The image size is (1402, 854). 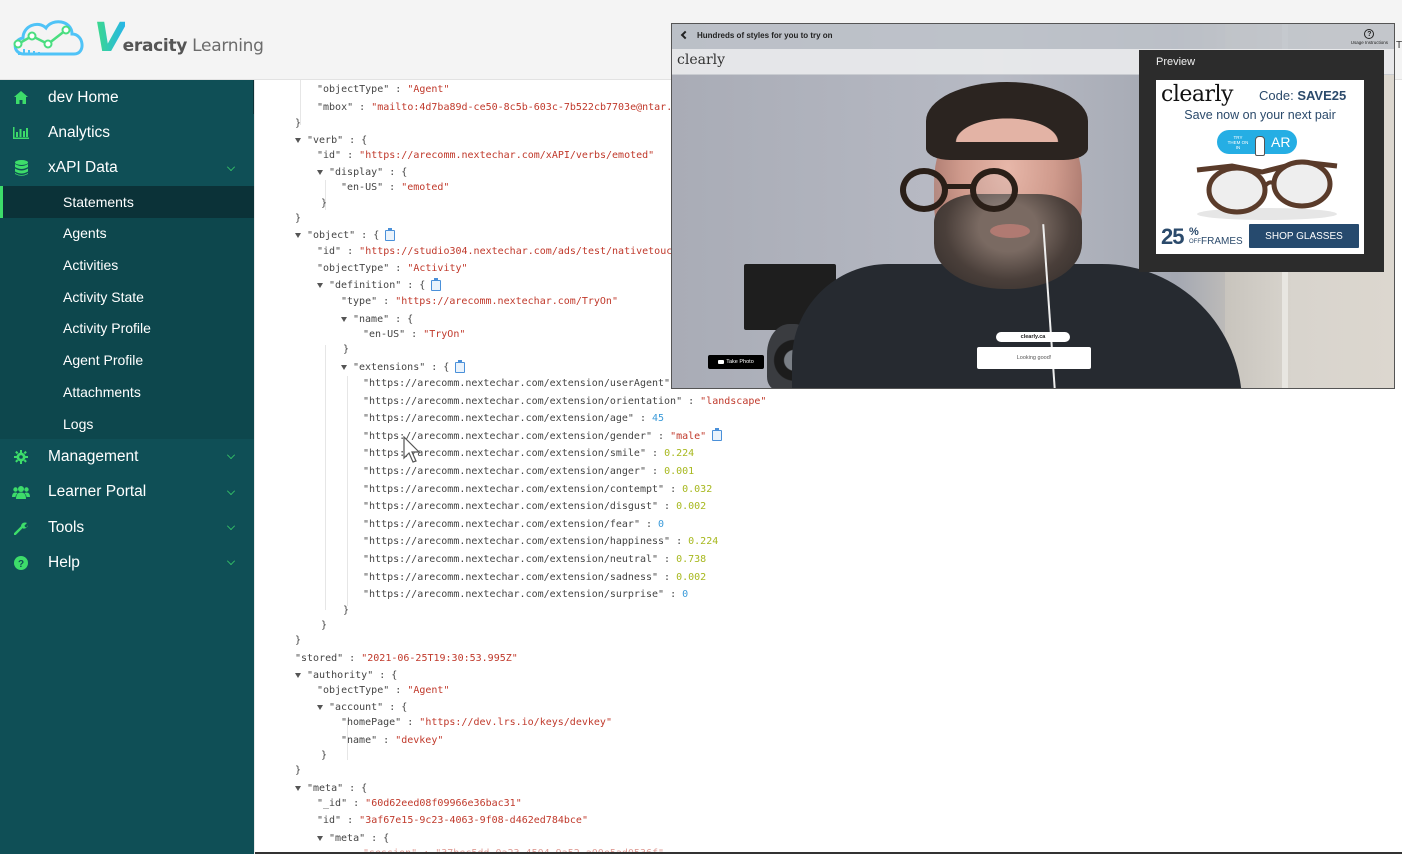 I want to click on ad-brand: clearly, so click(x=1197, y=94).